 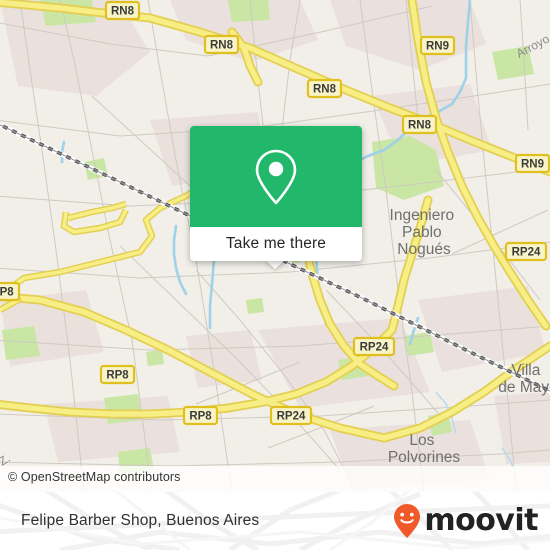 I want to click on route-shield-rp8-left: RP8, so click(x=117, y=374).